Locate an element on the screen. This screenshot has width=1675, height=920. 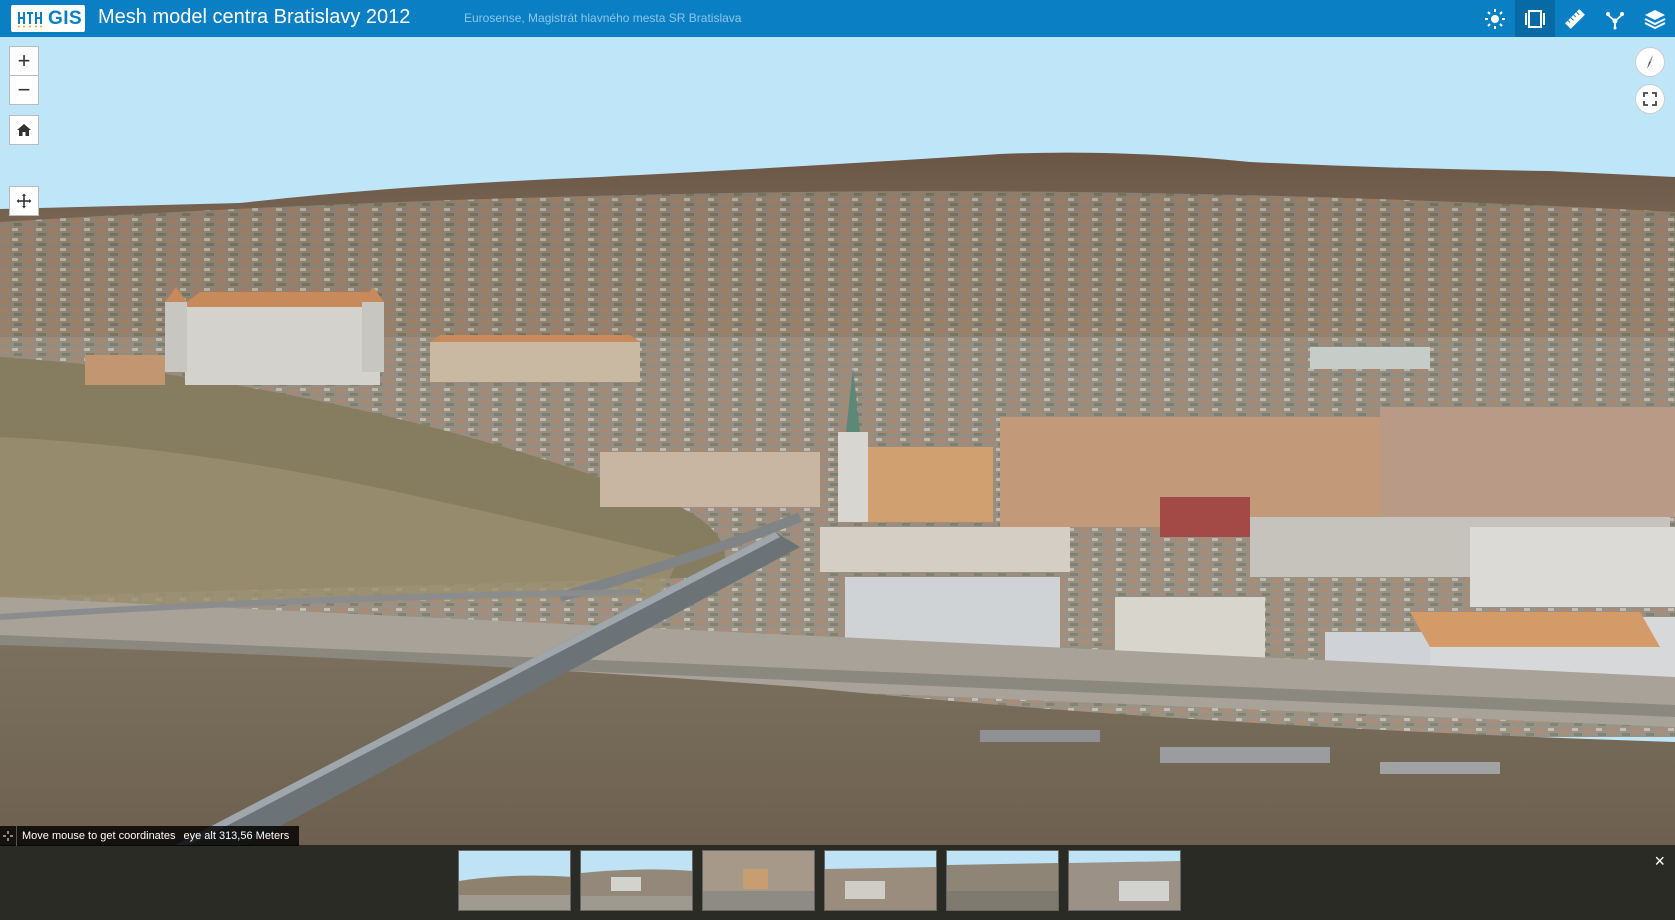
layers-button is located at coordinates (1655, 18).